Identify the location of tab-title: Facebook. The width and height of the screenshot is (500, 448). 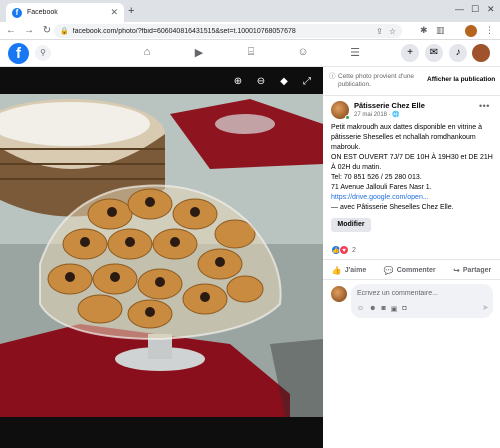
(42, 12).